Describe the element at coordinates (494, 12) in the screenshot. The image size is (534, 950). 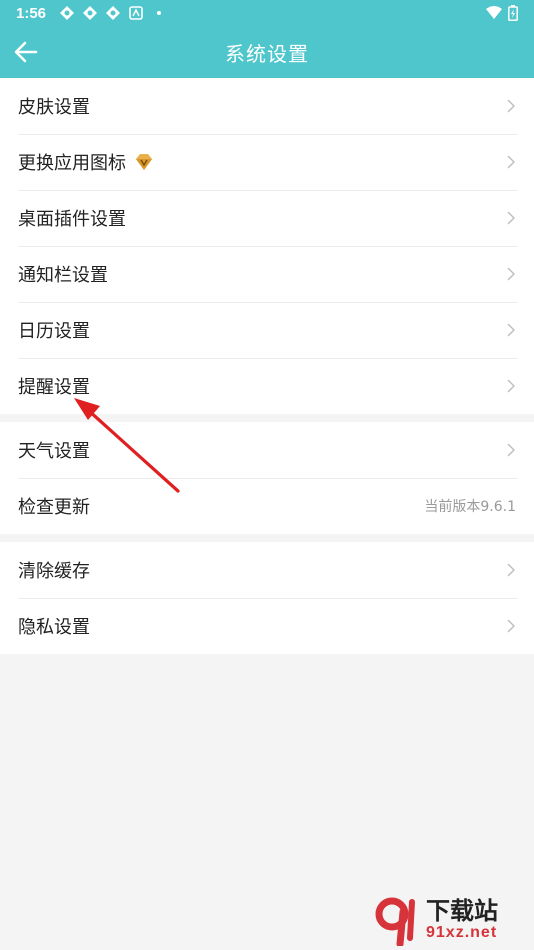
I see `wifi-icon` at that location.